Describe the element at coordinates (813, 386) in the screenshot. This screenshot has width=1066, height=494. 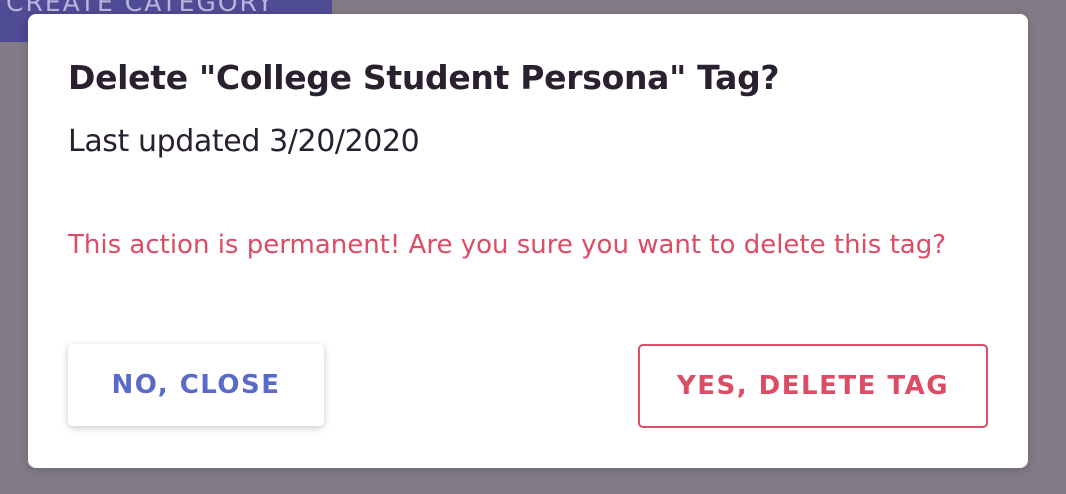
I see `yes-delete-tag-button: YES, DELETE TAG` at that location.